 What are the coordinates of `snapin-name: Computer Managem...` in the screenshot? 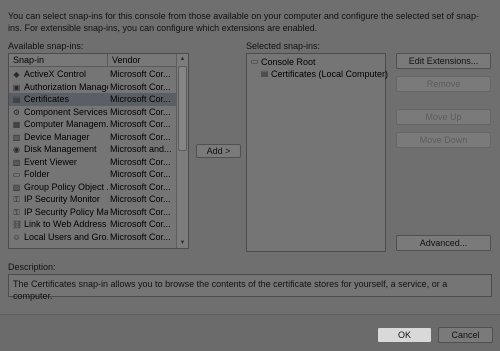 It's located at (66, 124).